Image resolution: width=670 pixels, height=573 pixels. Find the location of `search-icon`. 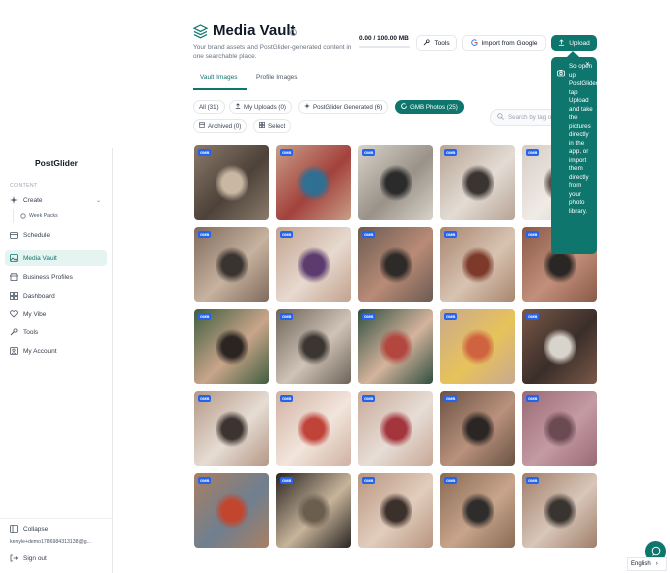

search-icon is located at coordinates (500, 117).